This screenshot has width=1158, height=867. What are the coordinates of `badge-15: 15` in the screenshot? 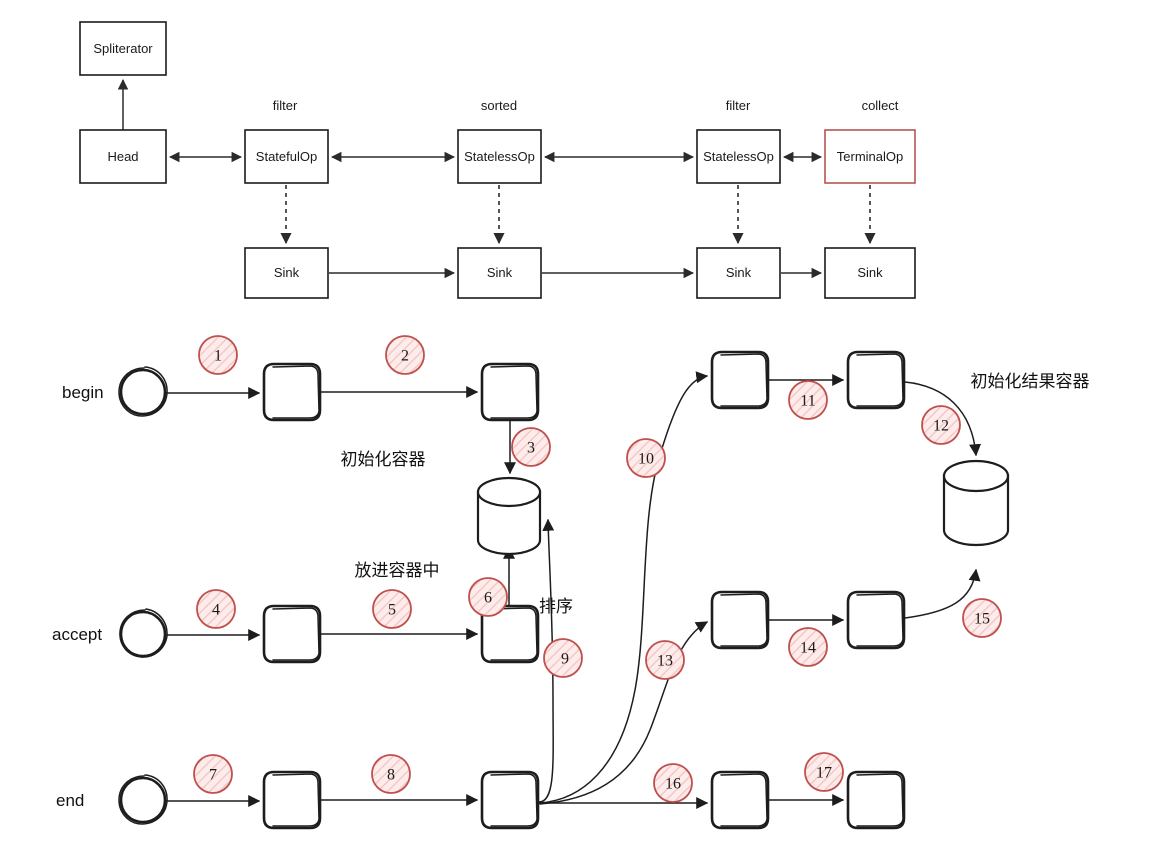 It's located at (982, 618).